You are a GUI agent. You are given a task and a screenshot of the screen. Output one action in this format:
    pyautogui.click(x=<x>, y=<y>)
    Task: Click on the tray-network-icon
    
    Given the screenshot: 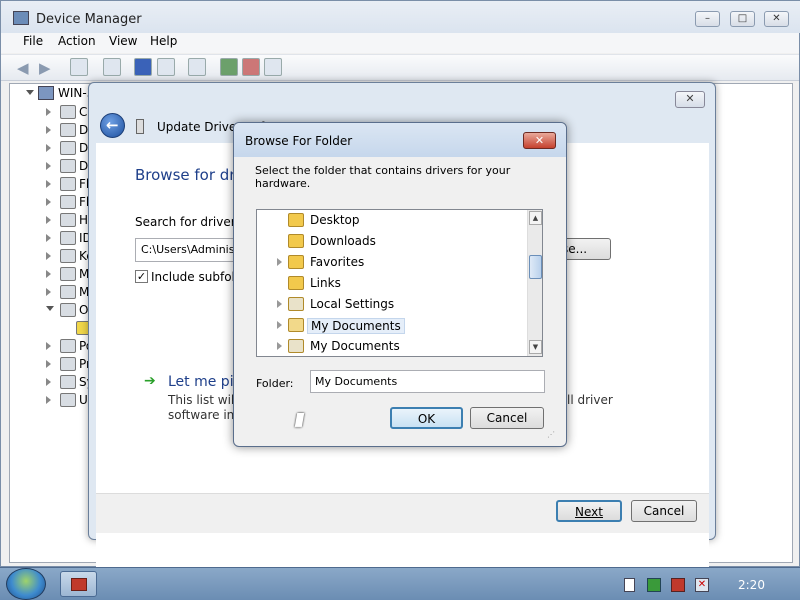 What is the action you would take?
    pyautogui.click(x=678, y=585)
    